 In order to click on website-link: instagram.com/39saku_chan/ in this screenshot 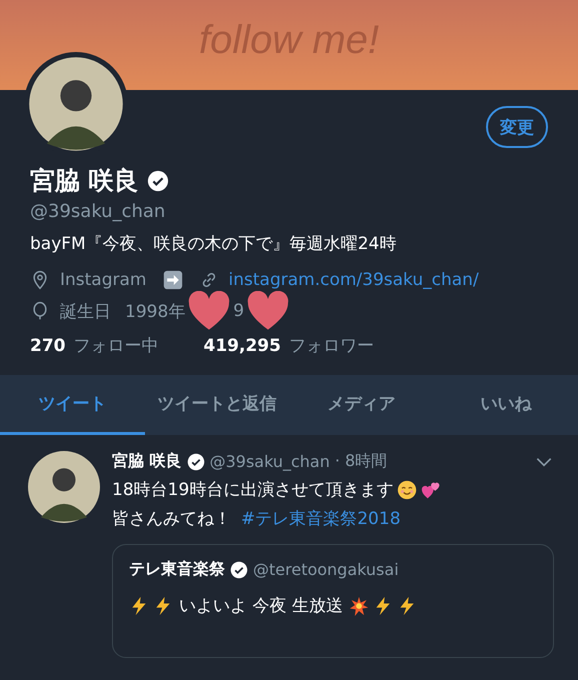, I will do `click(353, 280)`.